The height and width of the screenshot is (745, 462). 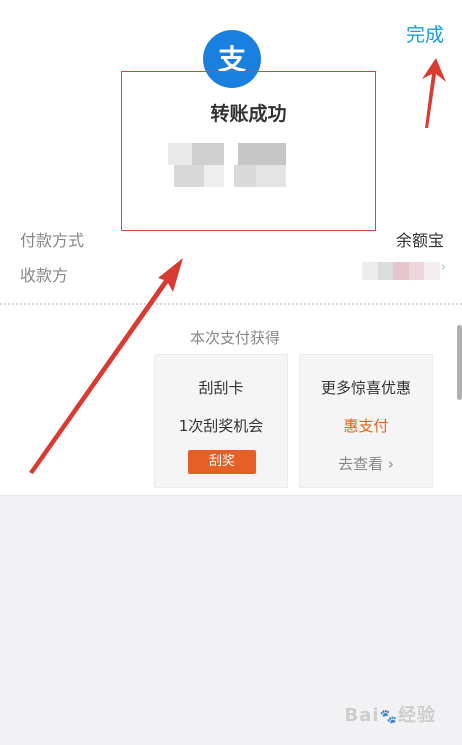 What do you see at coordinates (419, 240) in the screenshot?
I see `payment-method-value: 余额宝` at bounding box center [419, 240].